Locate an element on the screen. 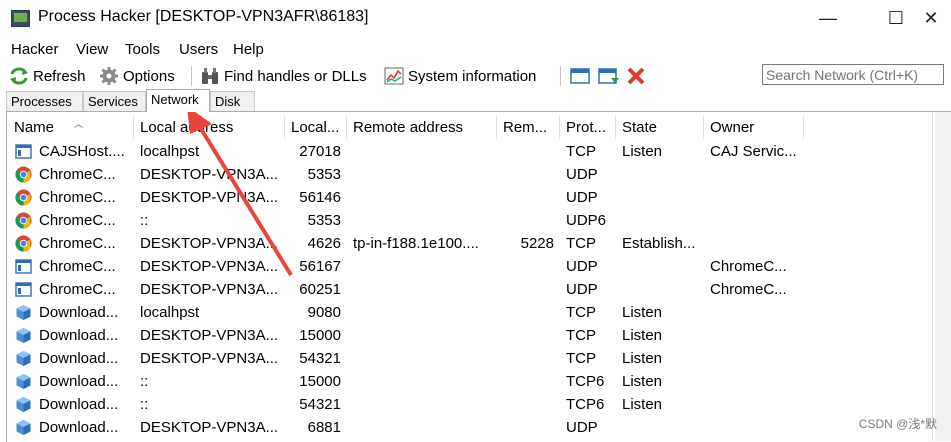 This screenshot has height=442, width=951. window-arrow-button is located at coordinates (609, 76).